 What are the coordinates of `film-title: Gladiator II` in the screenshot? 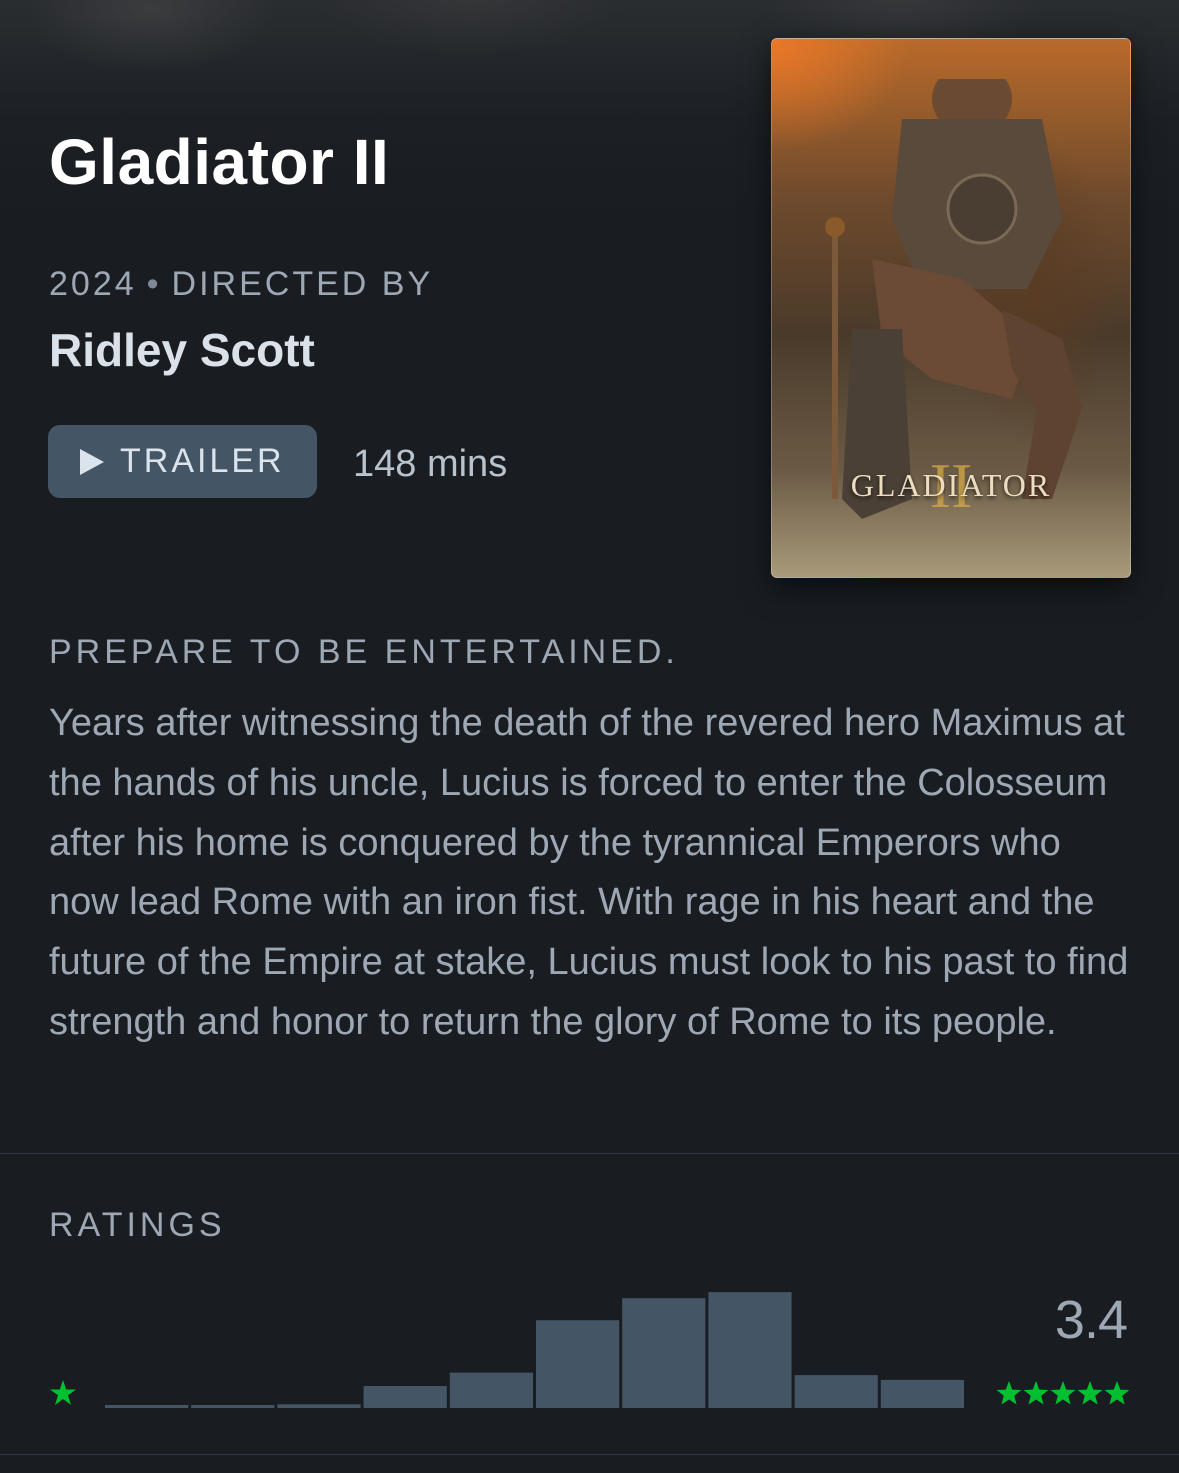 It's located at (219, 162).